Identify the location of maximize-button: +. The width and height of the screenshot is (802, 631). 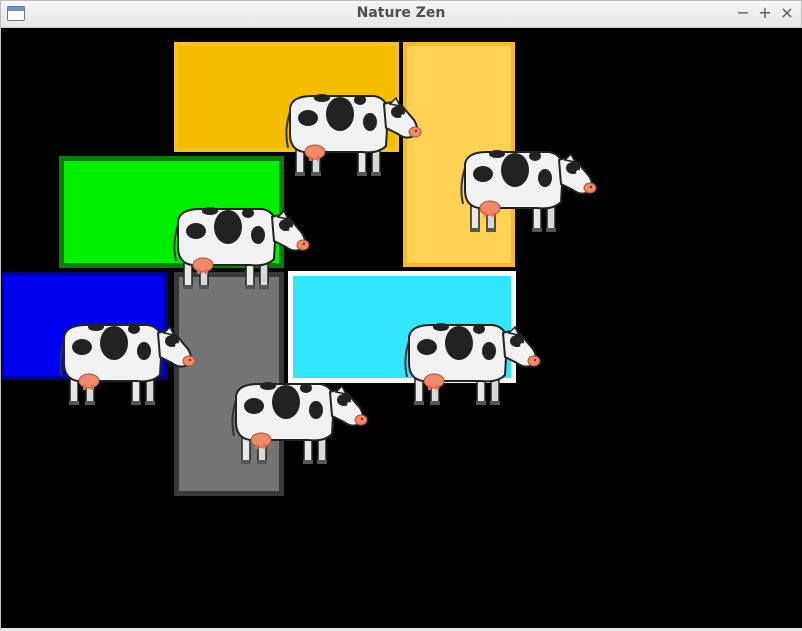
(765, 13).